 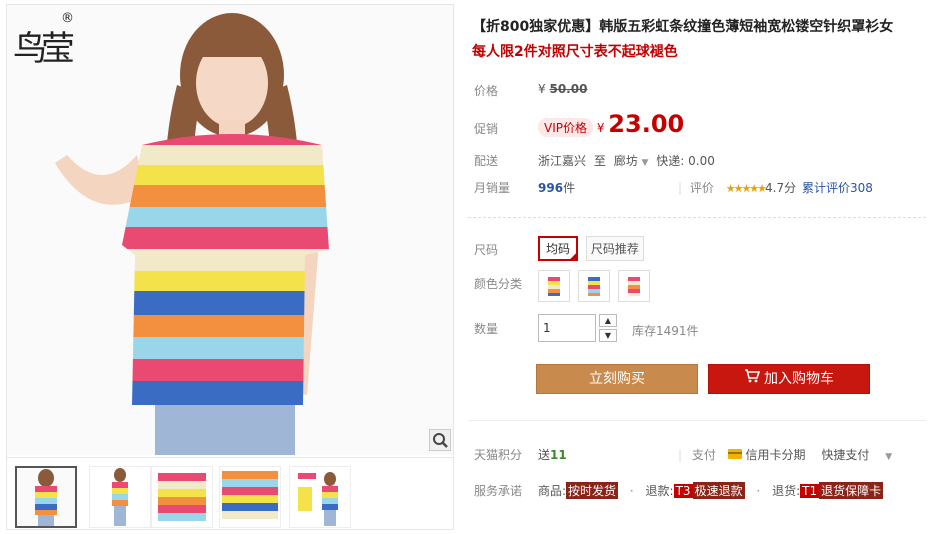 What do you see at coordinates (552, 491) in the screenshot?
I see `service-goods-label: 商品:` at bounding box center [552, 491].